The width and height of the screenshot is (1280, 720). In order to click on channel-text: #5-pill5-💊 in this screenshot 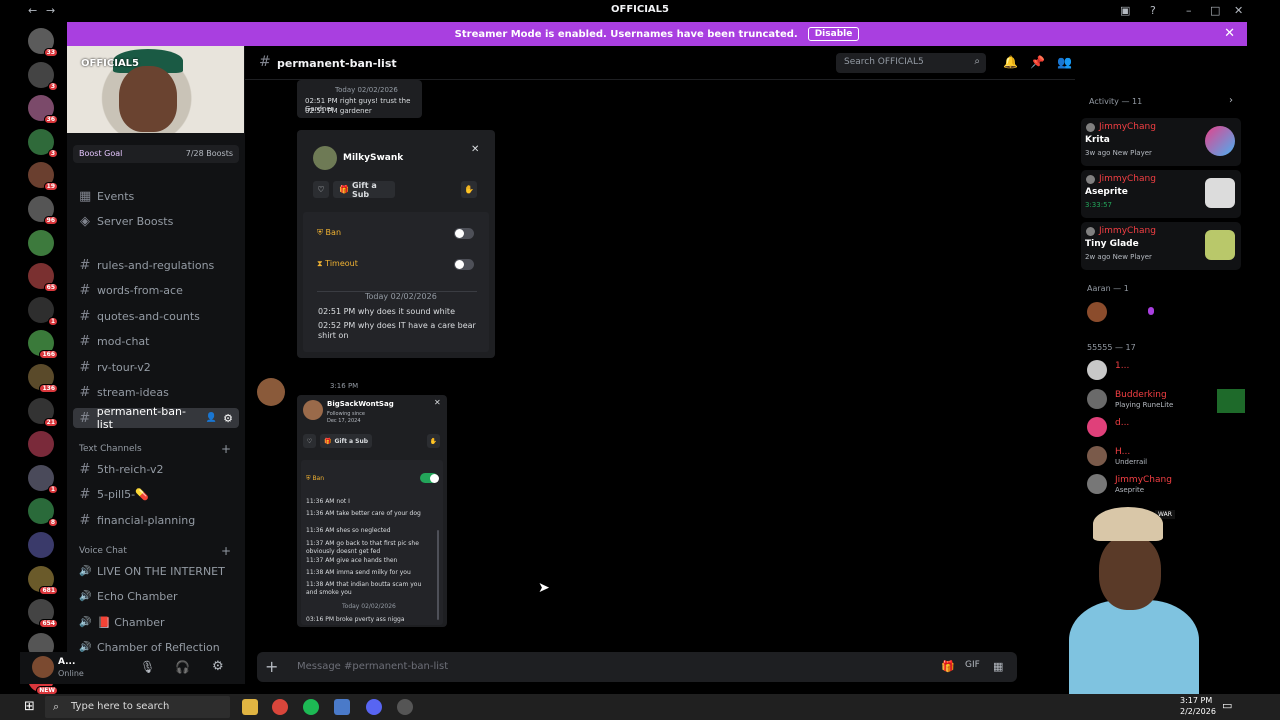, I will do `click(159, 495)`.